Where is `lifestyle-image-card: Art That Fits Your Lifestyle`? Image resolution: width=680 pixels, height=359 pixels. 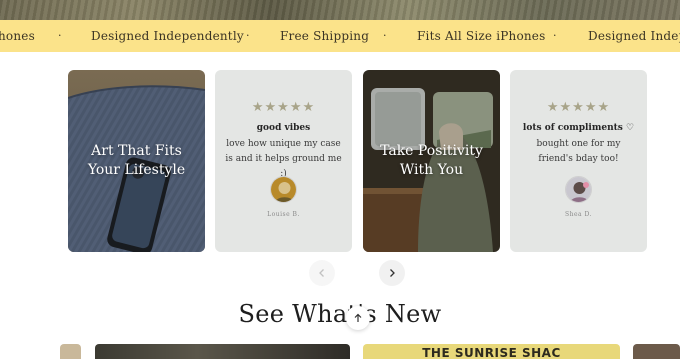
lifestyle-image-card: Art That Fits Your Lifestyle is located at coordinates (136, 161).